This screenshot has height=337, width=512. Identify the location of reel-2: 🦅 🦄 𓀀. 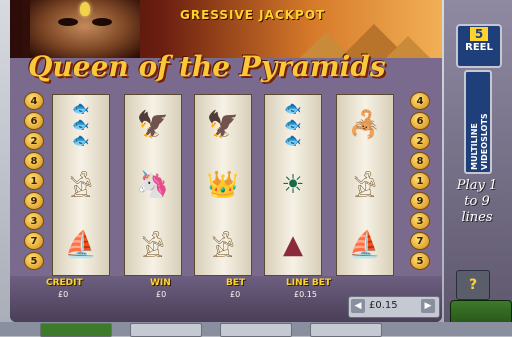
(153, 185).